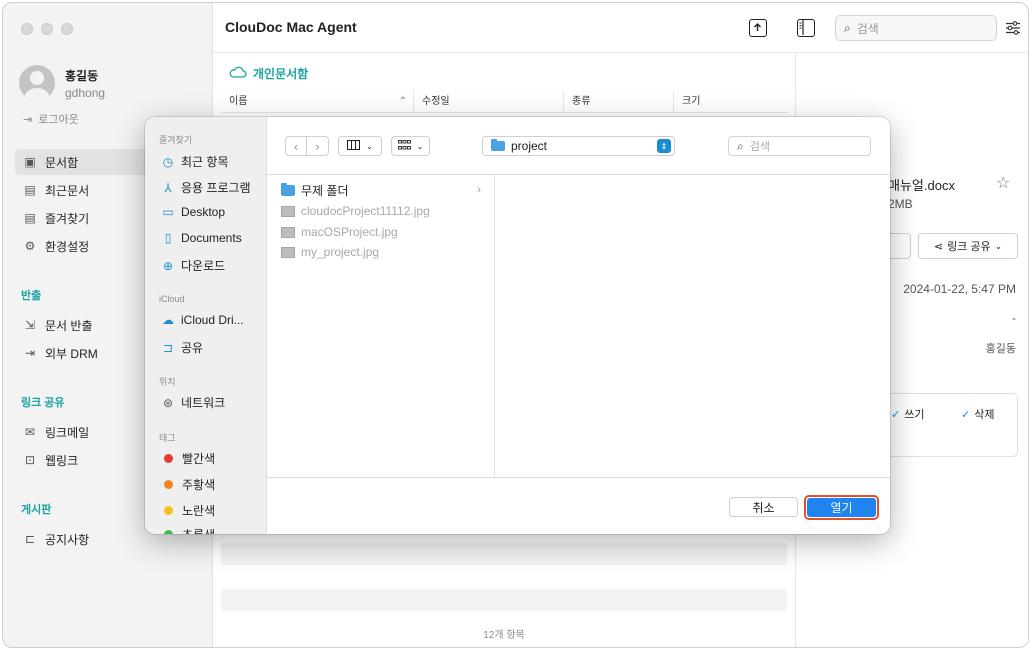  I want to click on dialog-search-input: ⌕ 검색, so click(799, 146).